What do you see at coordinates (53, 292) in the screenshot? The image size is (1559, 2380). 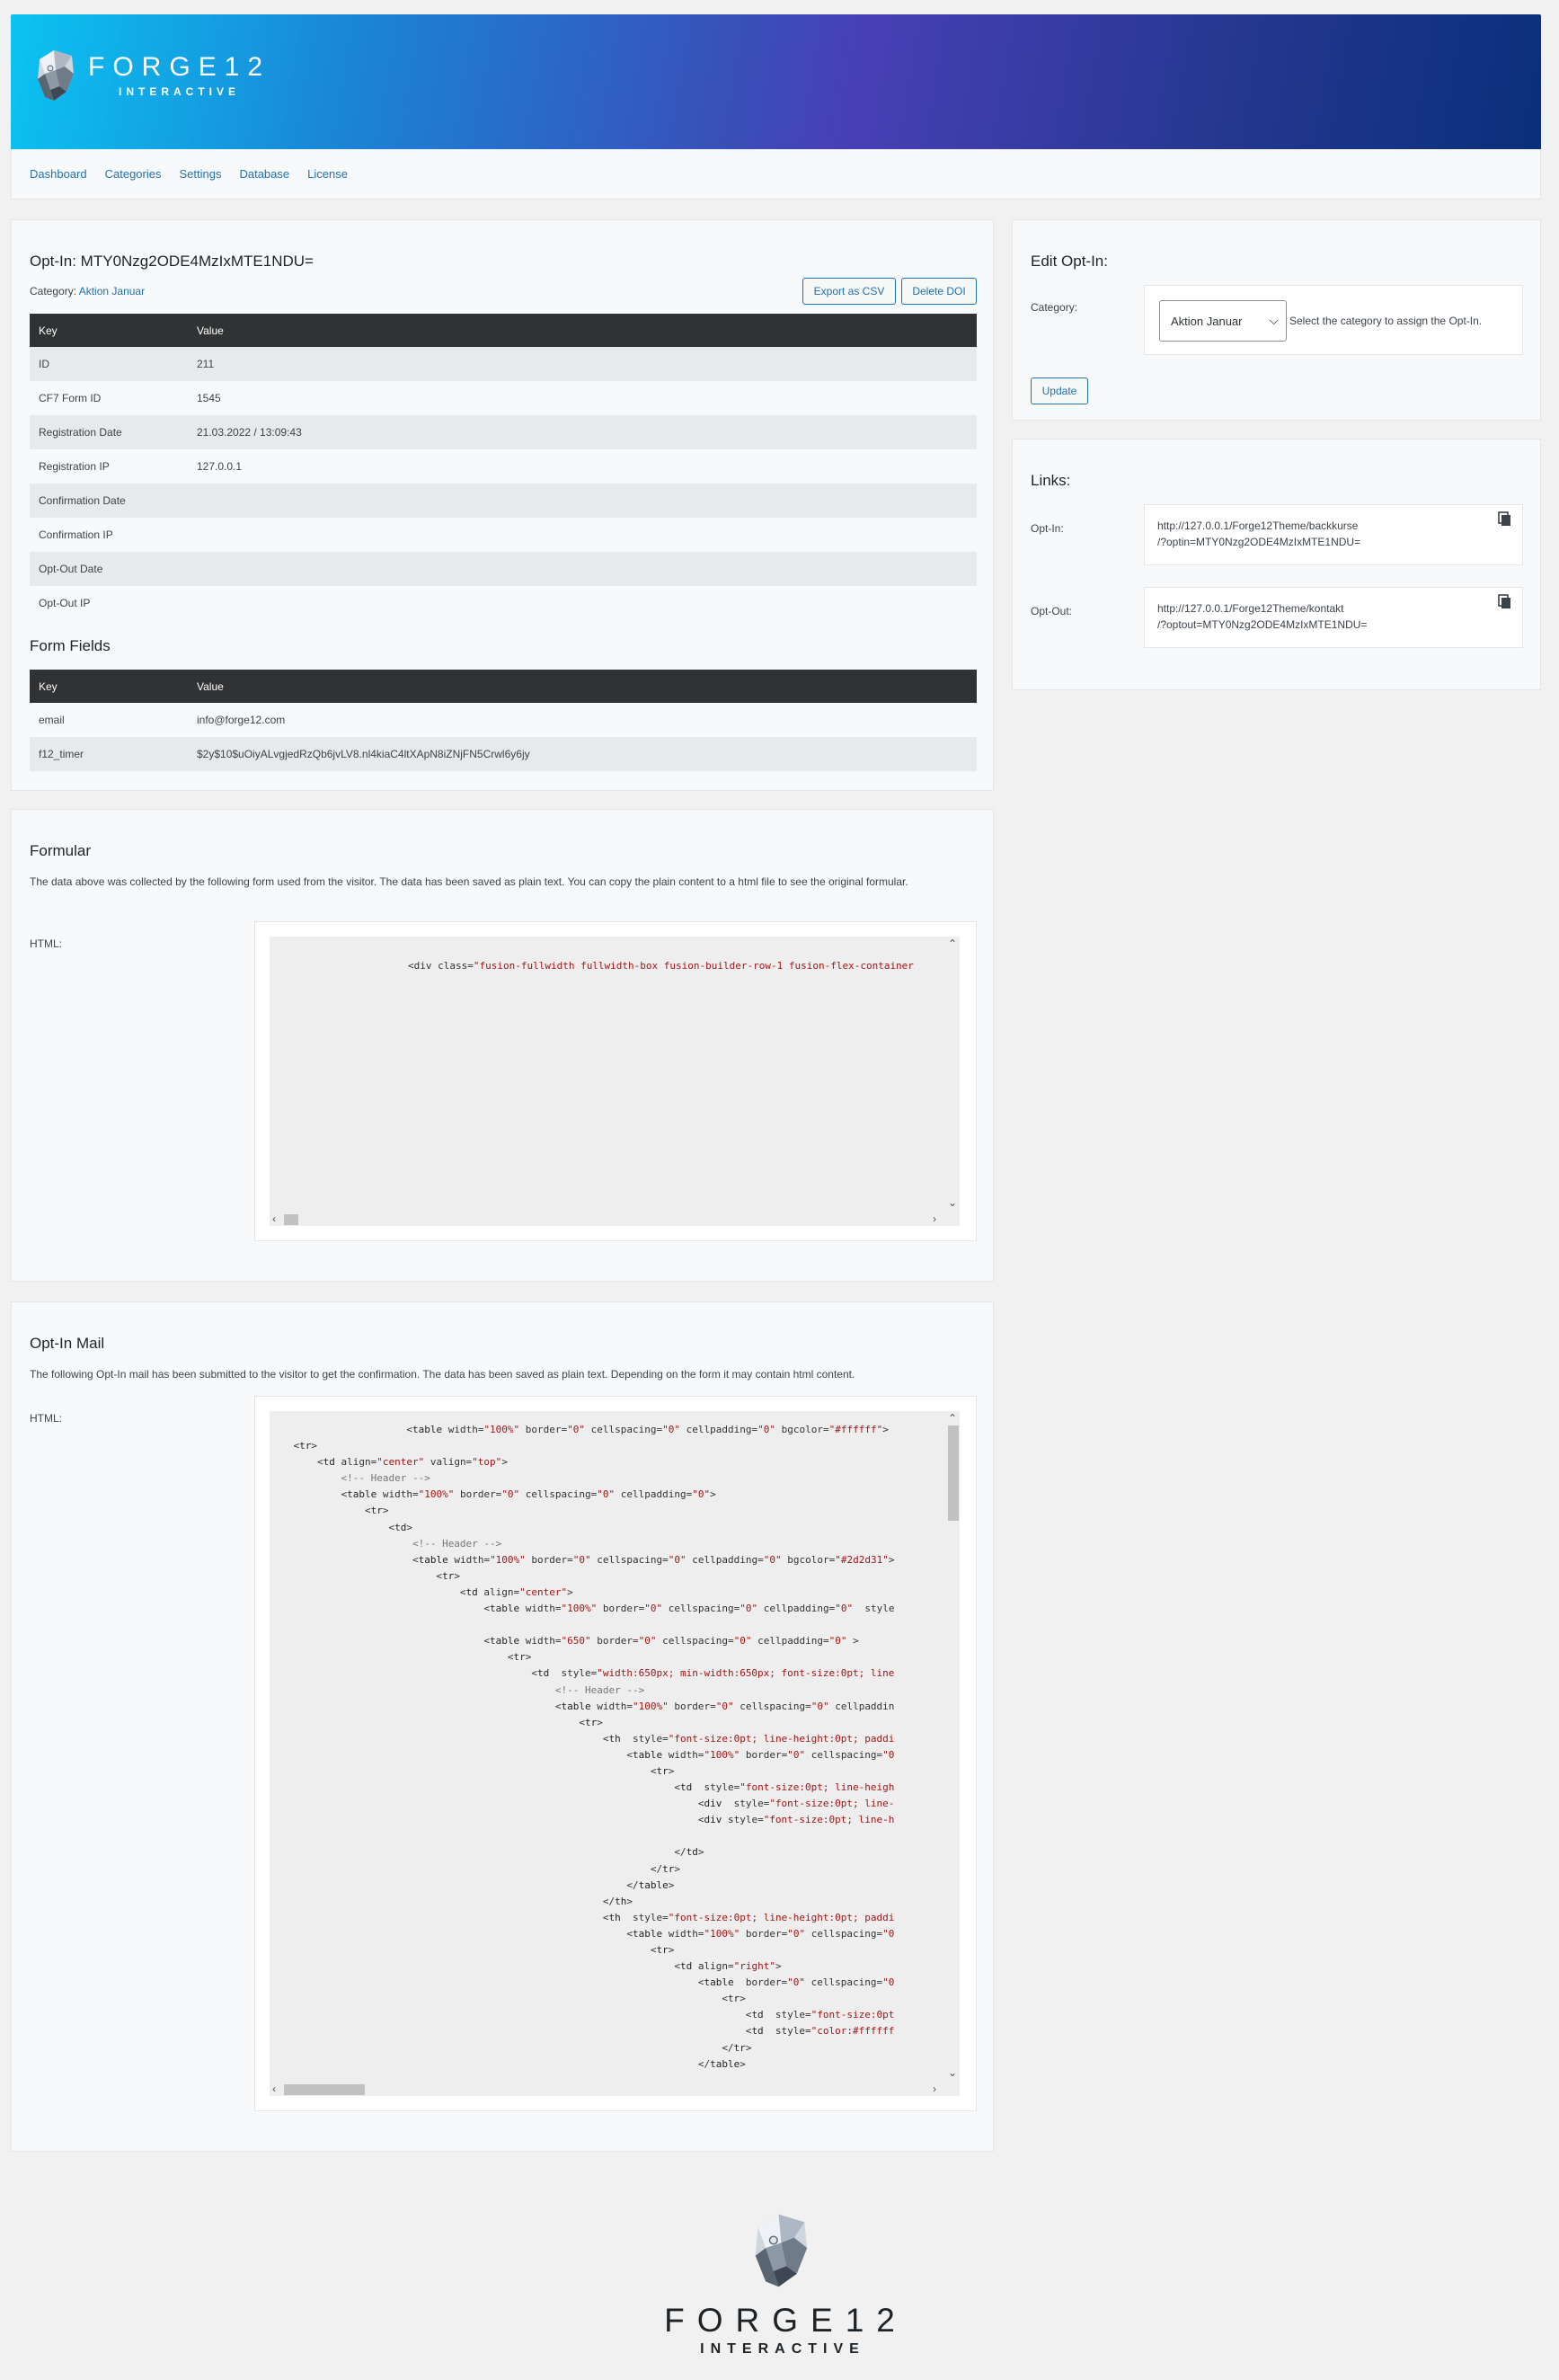 I see `category-label: Category:` at bounding box center [53, 292].